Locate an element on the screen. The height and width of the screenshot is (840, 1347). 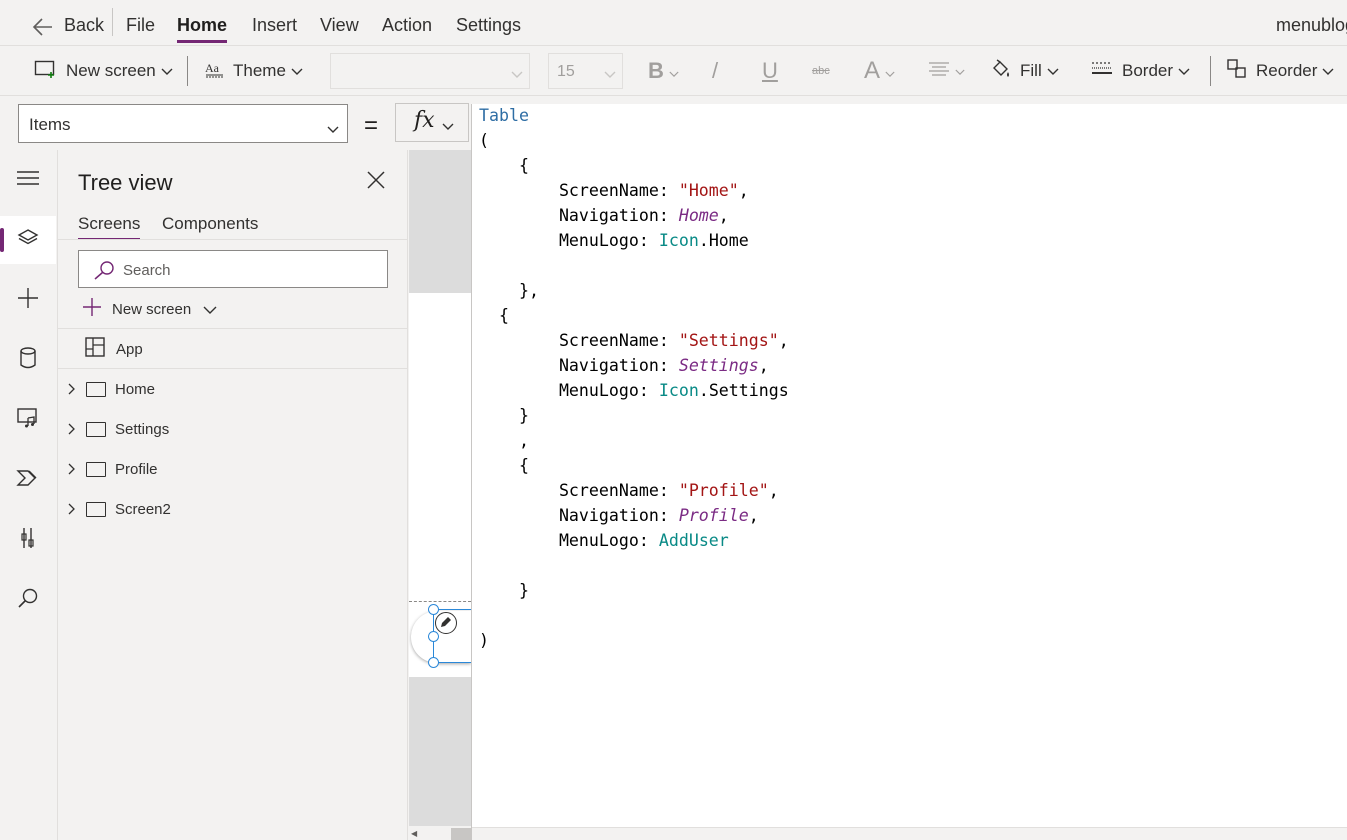
code-line: Navigation: Home, is located at coordinates (643, 215).